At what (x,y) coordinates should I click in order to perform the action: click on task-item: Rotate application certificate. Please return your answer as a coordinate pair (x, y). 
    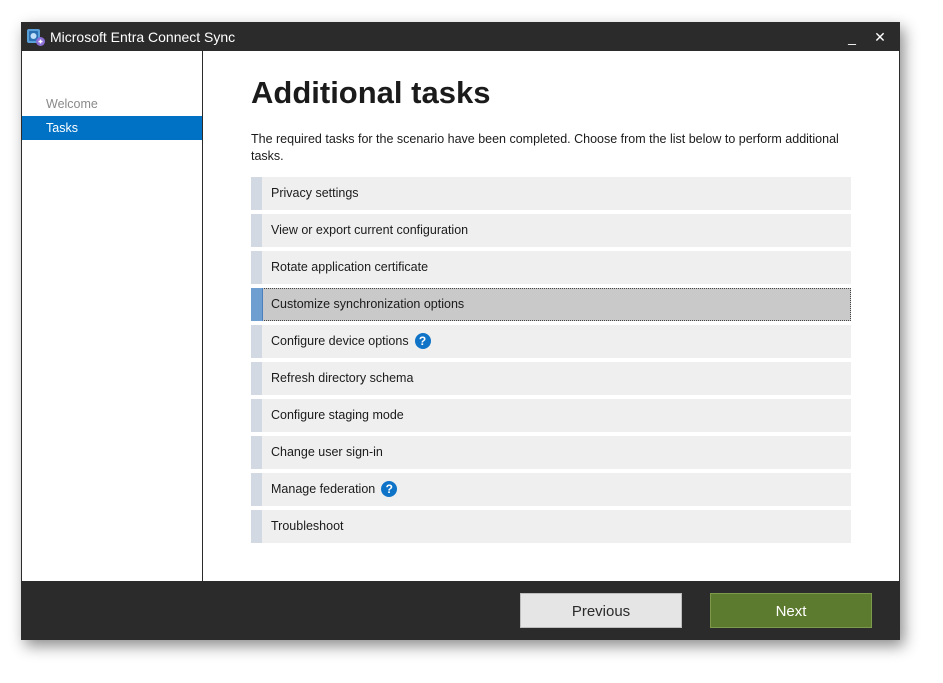
    Looking at the image, I should click on (551, 267).